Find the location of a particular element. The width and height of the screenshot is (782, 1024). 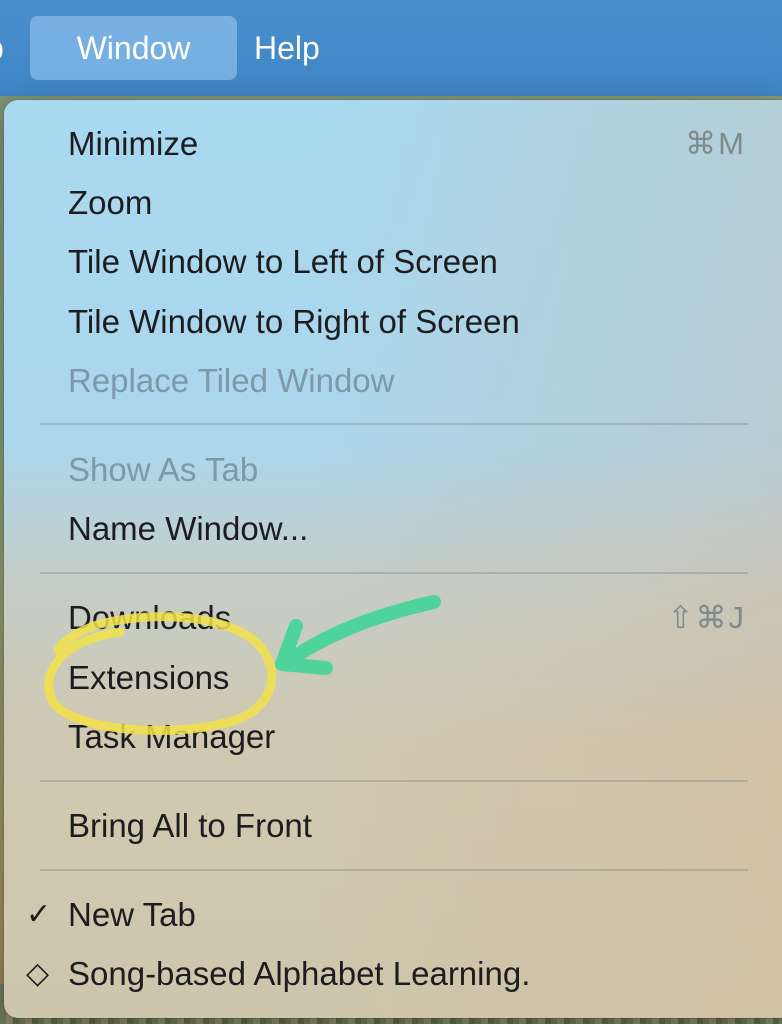

menu-item-task-manager: Task Manager is located at coordinates (171, 737).